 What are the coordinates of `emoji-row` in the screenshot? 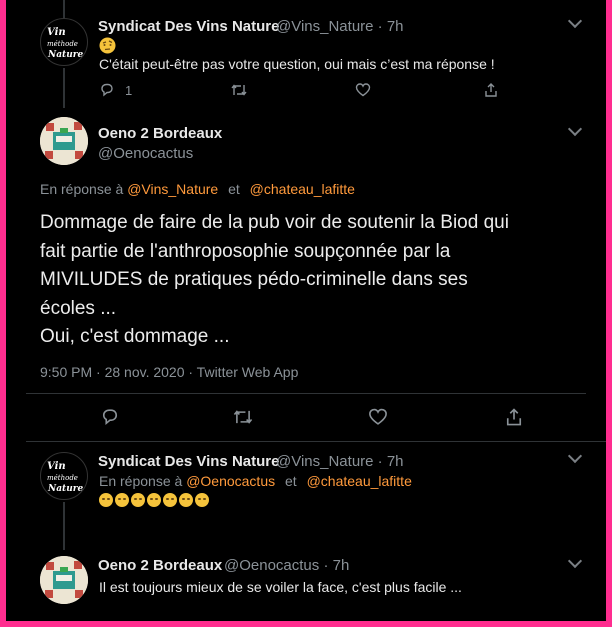 It's located at (155, 501).